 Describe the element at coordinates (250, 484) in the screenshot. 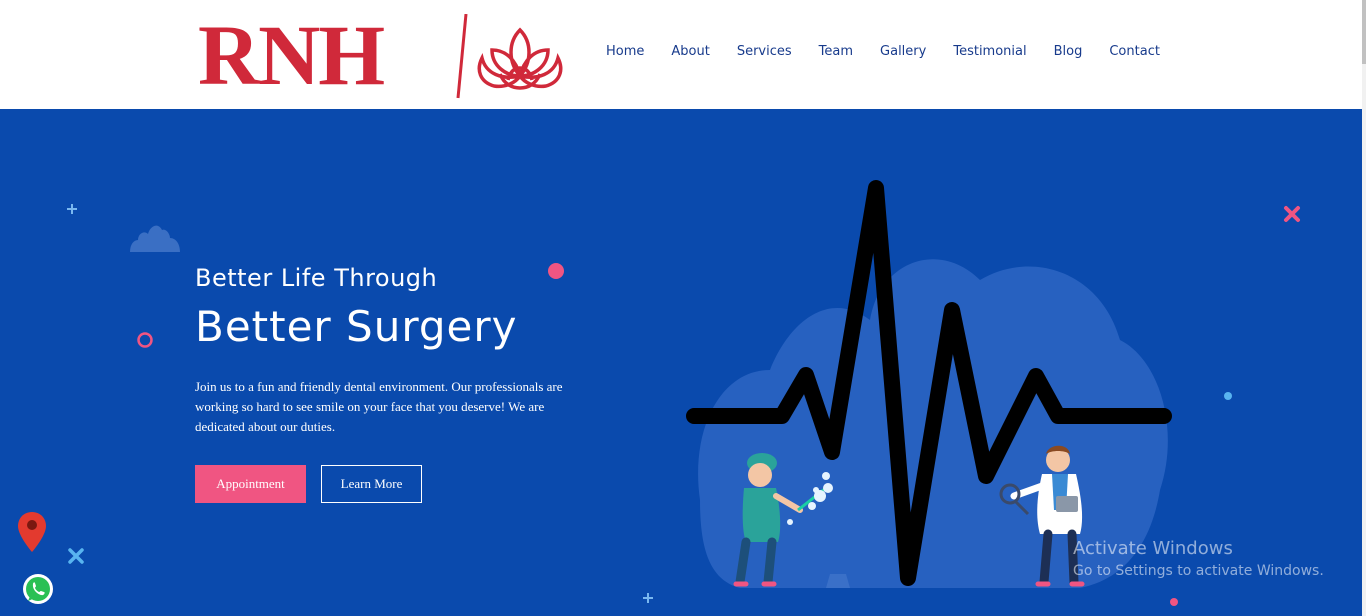

I see `appointment-button: Appointment` at that location.